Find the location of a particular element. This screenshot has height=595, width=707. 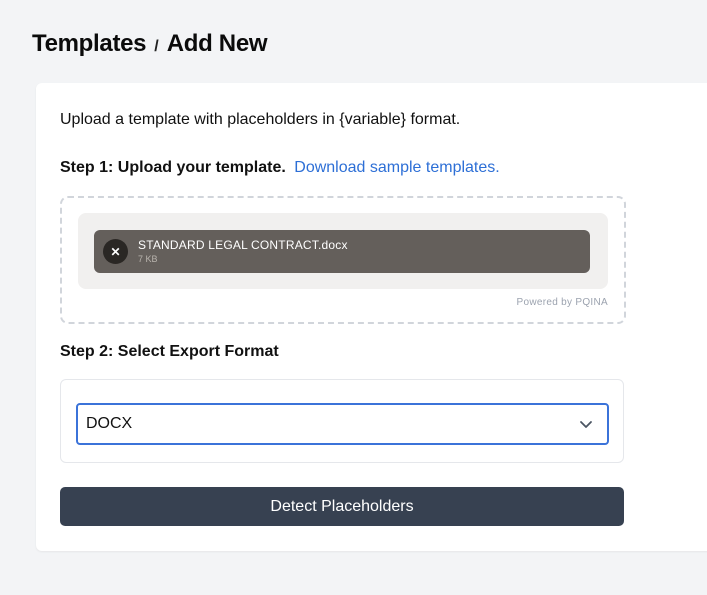

detect-placeholders-button: Detect Placeholders is located at coordinates (342, 506).